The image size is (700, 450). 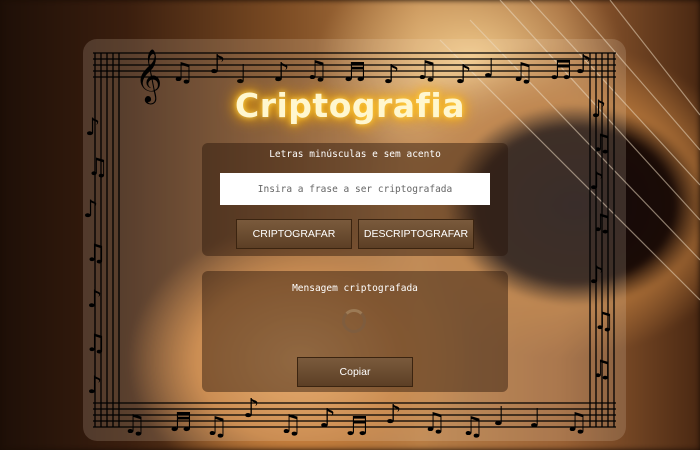 What do you see at coordinates (355, 288) in the screenshot?
I see `result-label: Mensagem criptografada` at bounding box center [355, 288].